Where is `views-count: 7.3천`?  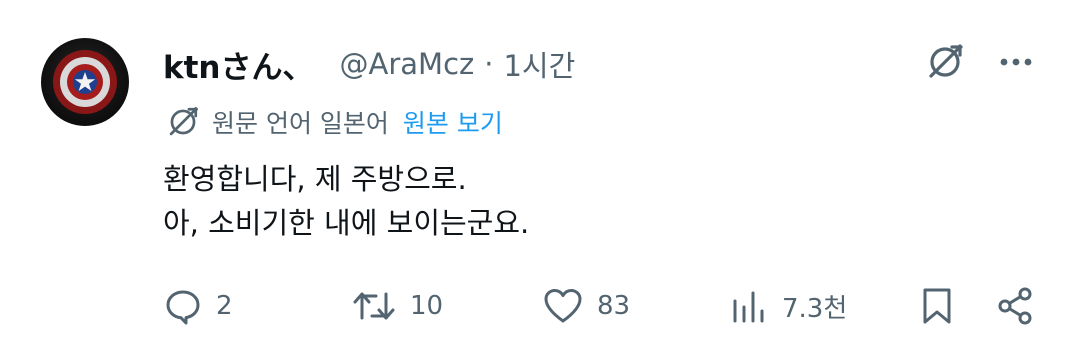 views-count: 7.3천 is located at coordinates (815, 308).